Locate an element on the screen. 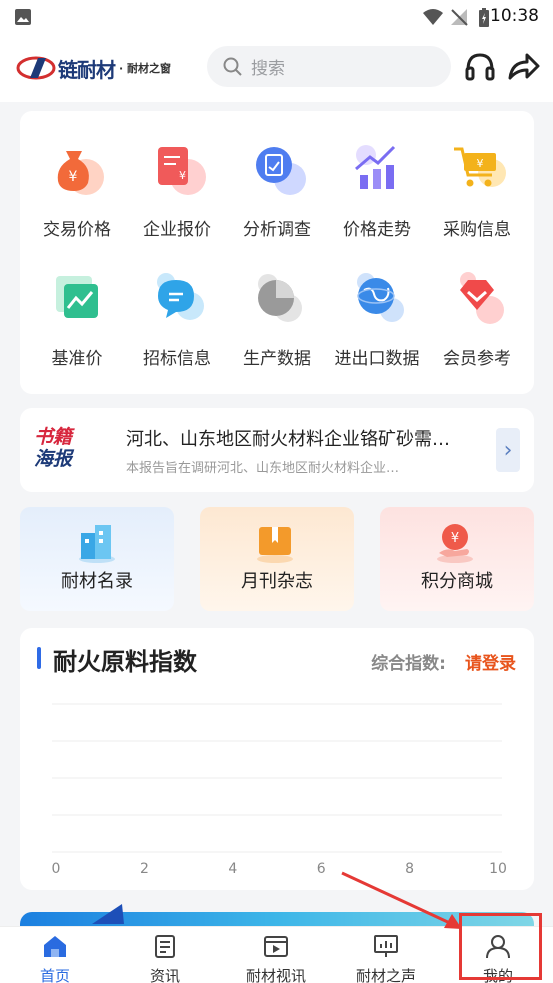  grid-item-tender: 招标信息 is located at coordinates (177, 317).